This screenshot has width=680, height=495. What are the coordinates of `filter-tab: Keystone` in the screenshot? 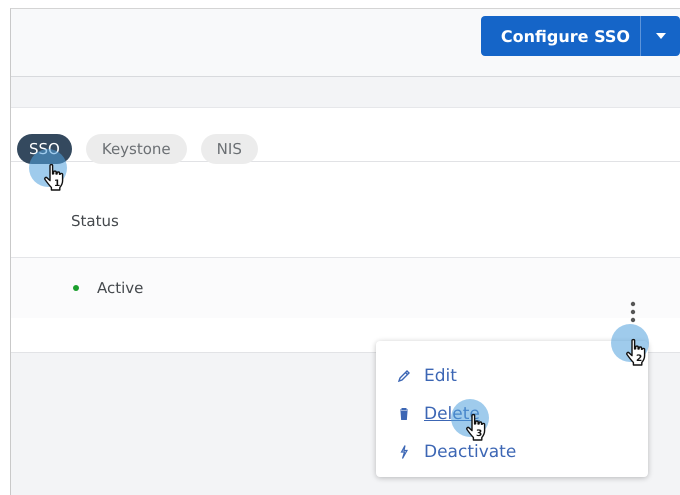 It's located at (136, 149).